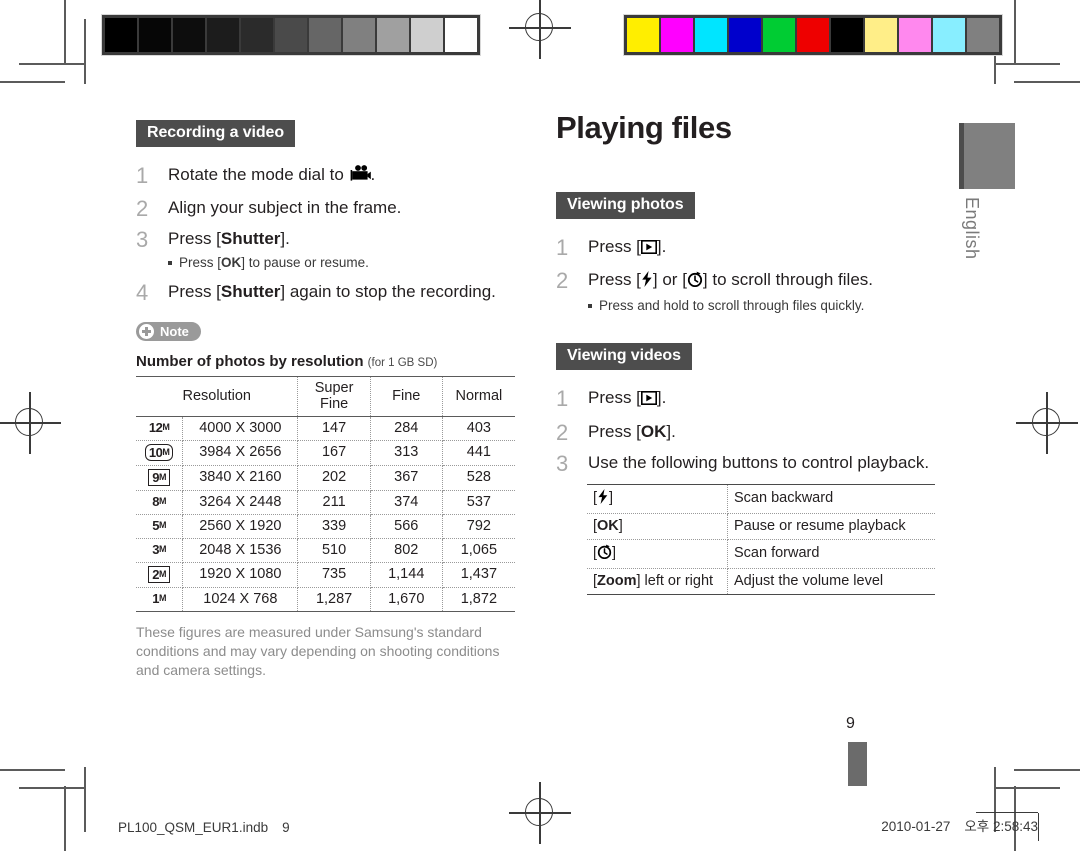  Describe the element at coordinates (617, 580) in the screenshot. I see `key-label: Zoom` at that location.